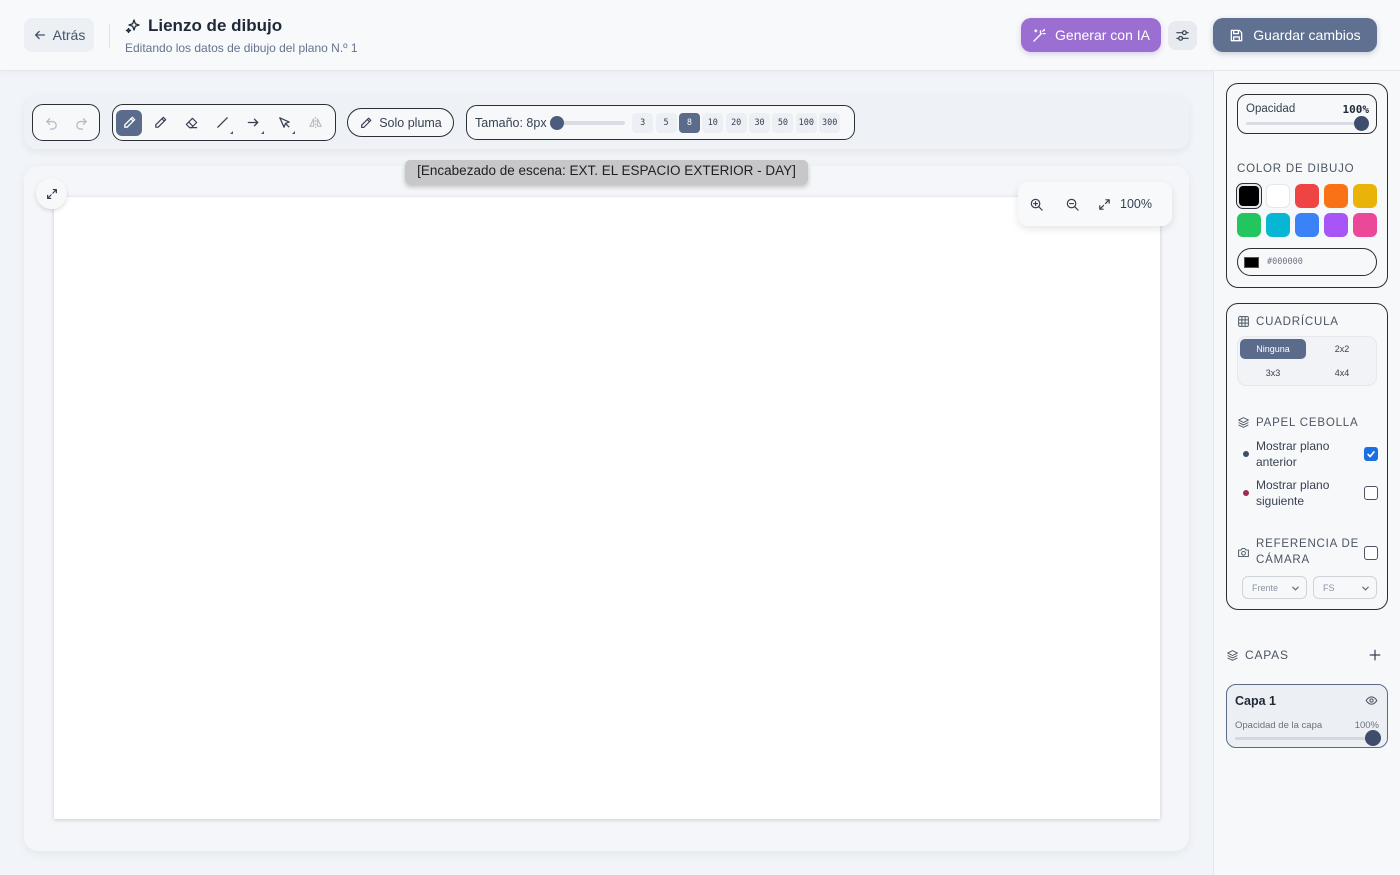  Describe the element at coordinates (1345, 587) in the screenshot. I see `camera-shot-select: FS` at that location.